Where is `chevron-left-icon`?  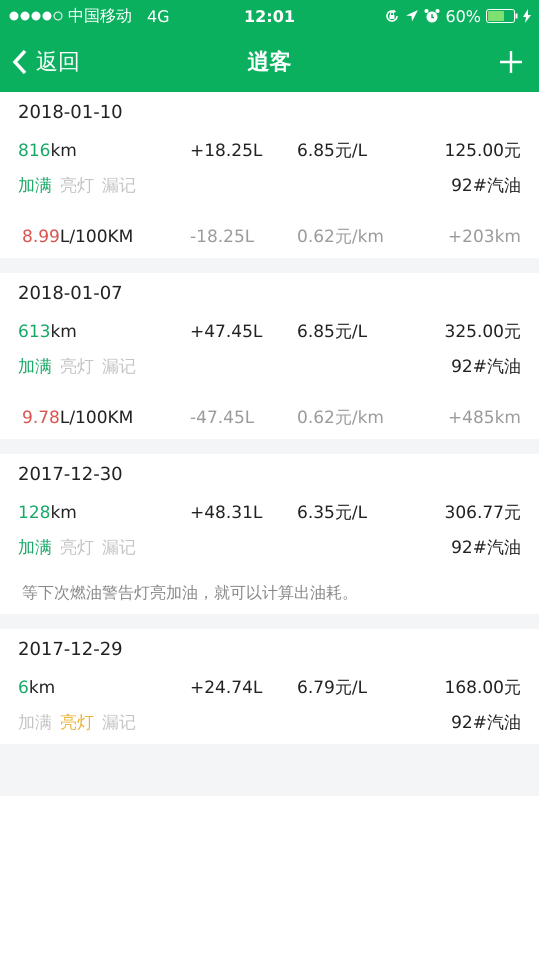
chevron-left-icon is located at coordinates (20, 62).